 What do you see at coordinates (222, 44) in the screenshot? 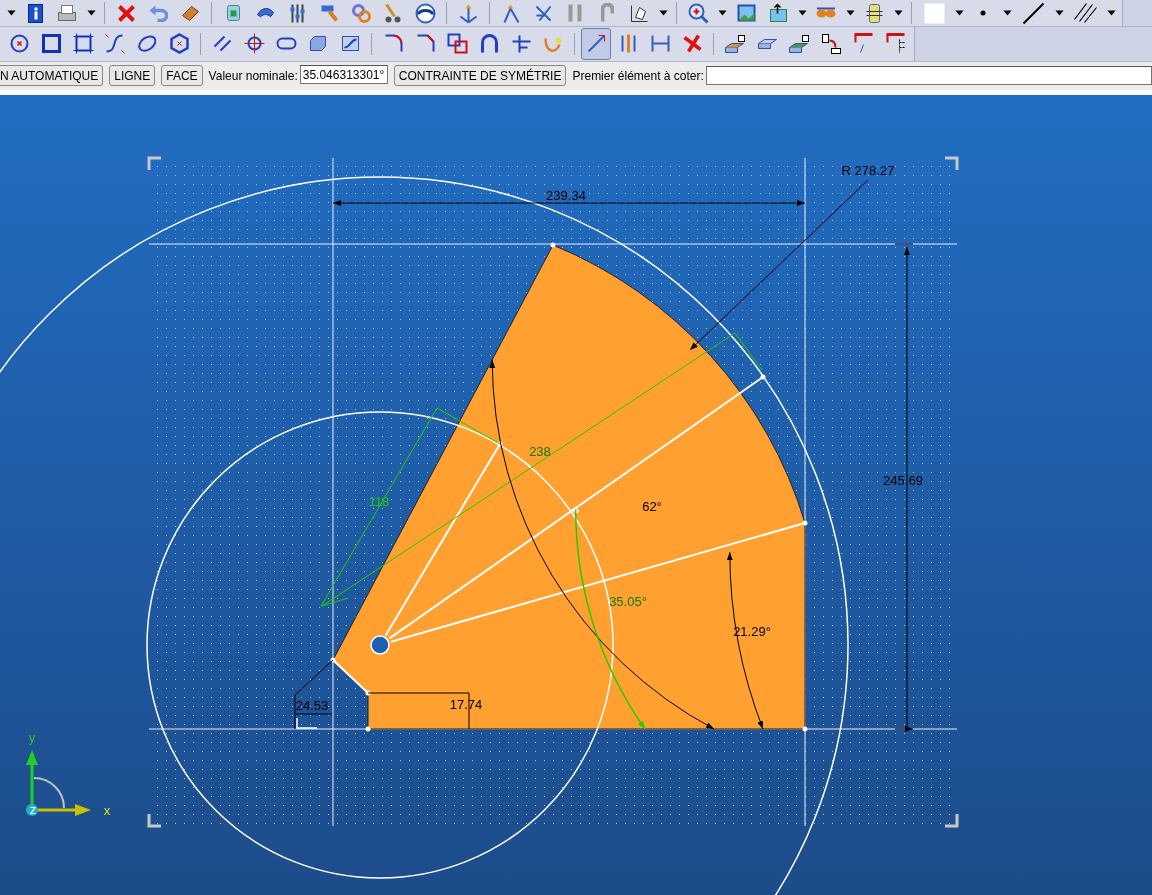
I see `parallel-lines-icon` at bounding box center [222, 44].